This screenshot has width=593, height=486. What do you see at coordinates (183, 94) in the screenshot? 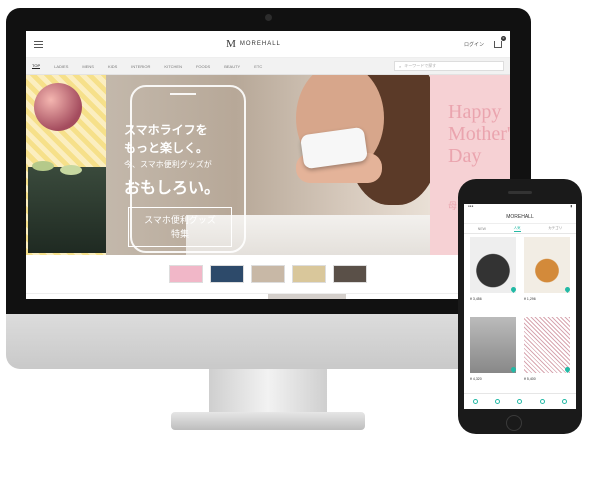
I see `phone-speaker-graphic` at bounding box center [183, 94].